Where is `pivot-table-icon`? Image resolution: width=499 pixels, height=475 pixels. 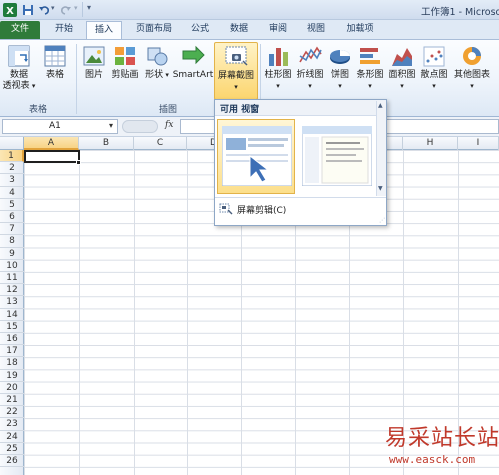 pivot-table-icon is located at coordinates (19, 56).